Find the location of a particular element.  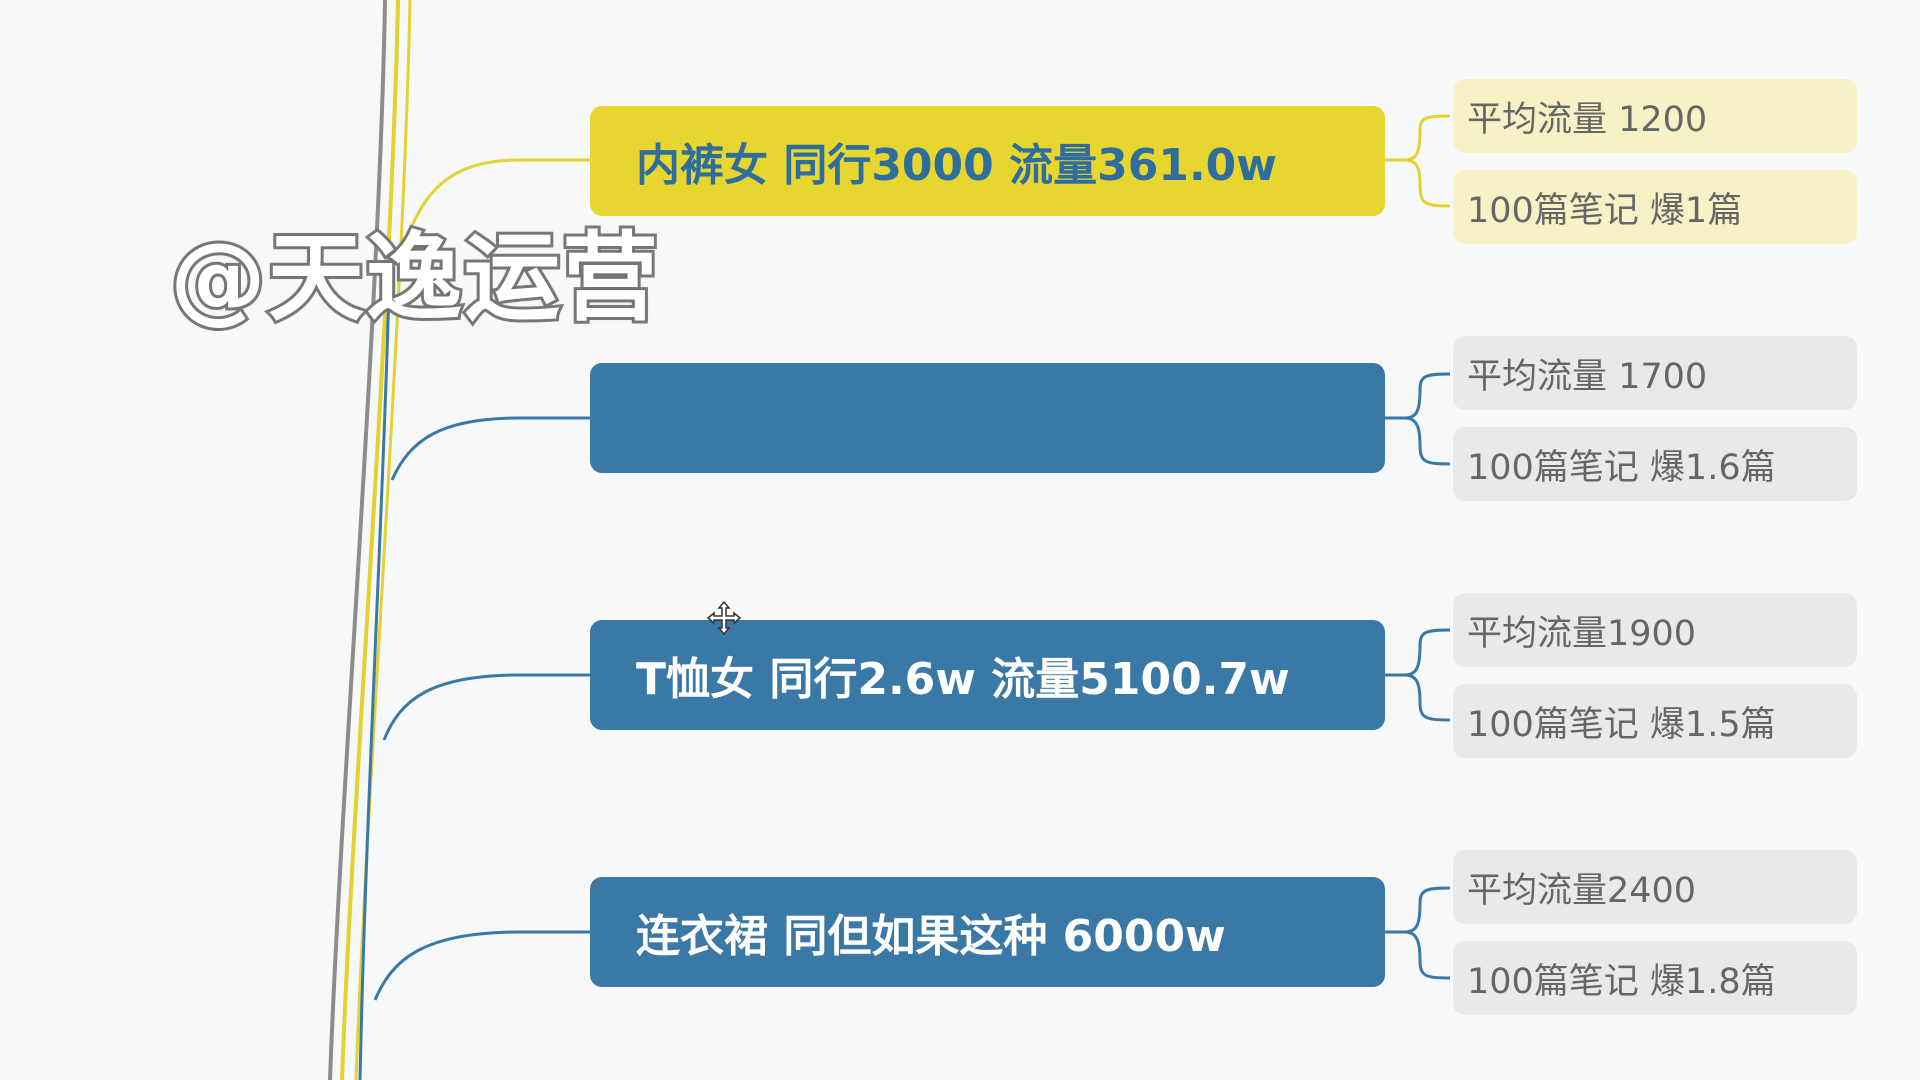

topic-obscured is located at coordinates (987, 418).